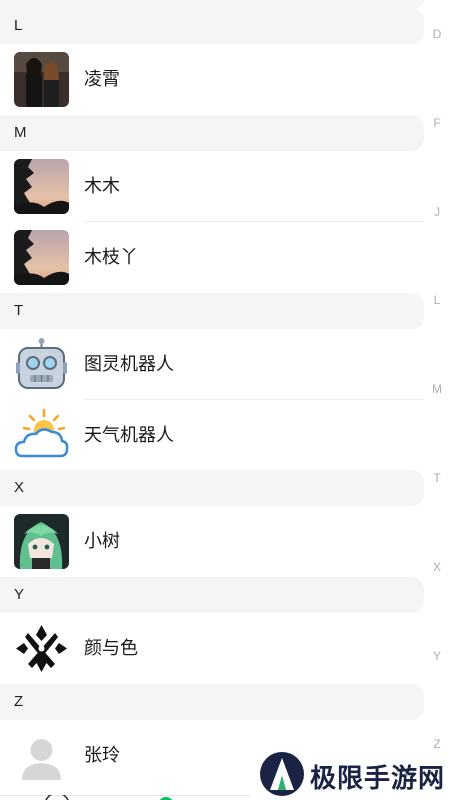 This screenshot has height=800, width=450. I want to click on contact-row-lingxiao: 凌霄, so click(212, 79).